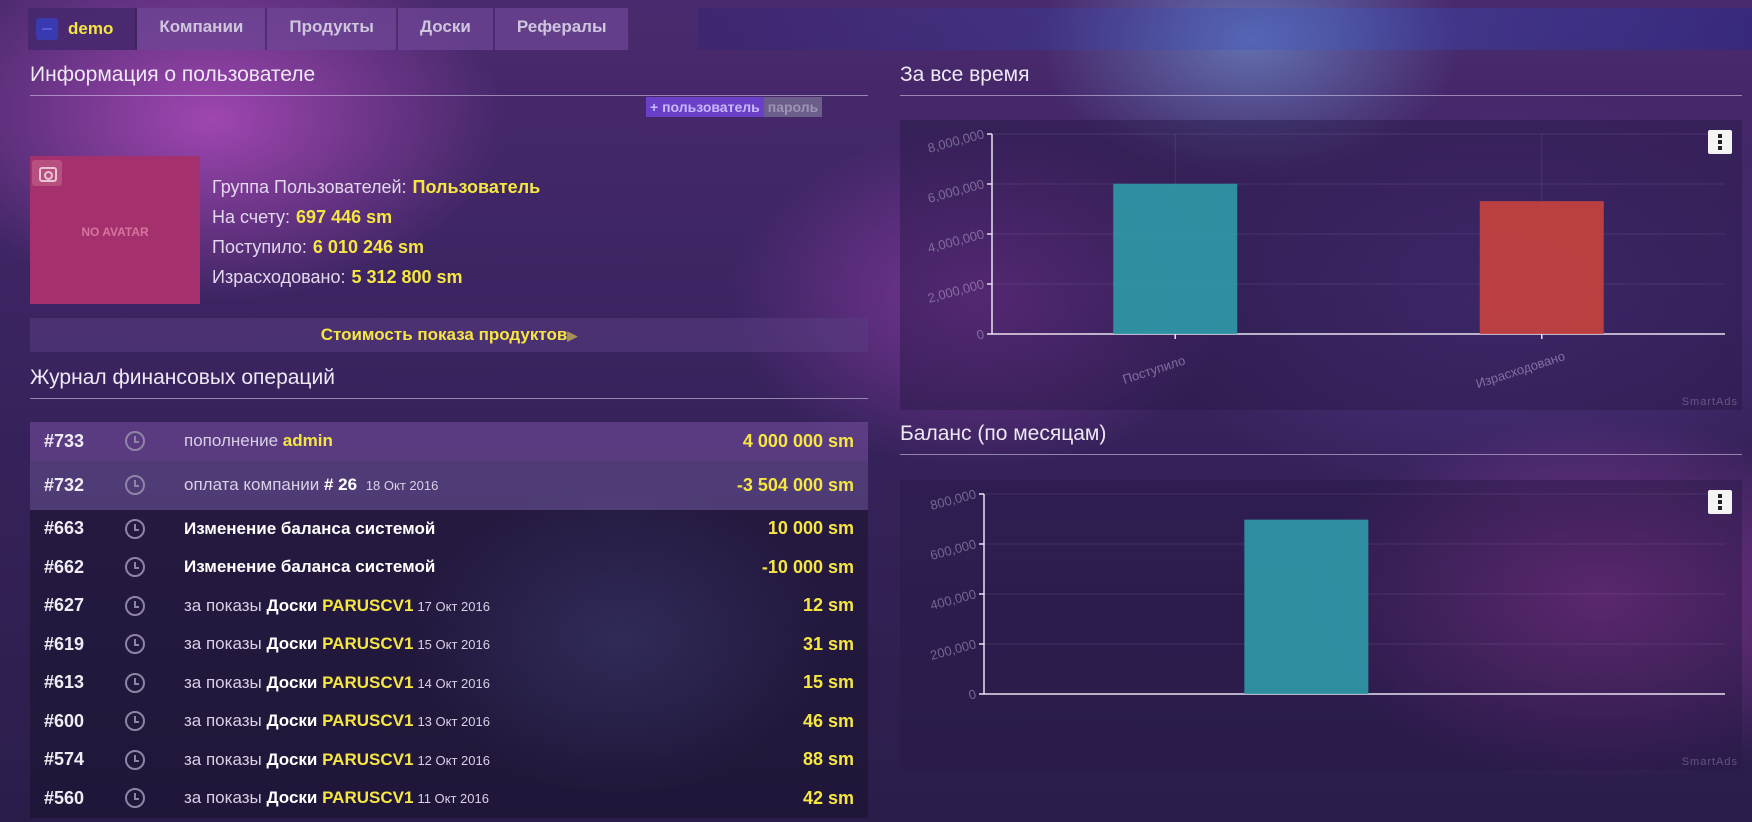 The image size is (1752, 822). What do you see at coordinates (47, 29) in the screenshot?
I see `menu-icon` at bounding box center [47, 29].